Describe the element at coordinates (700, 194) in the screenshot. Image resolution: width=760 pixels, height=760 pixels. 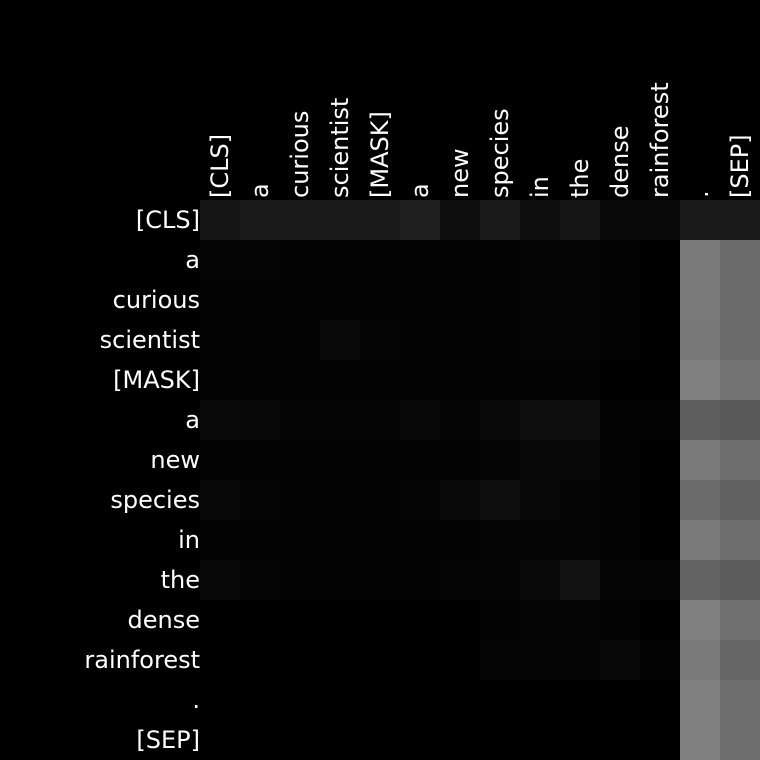
I see `x-tick-label: .` at that location.